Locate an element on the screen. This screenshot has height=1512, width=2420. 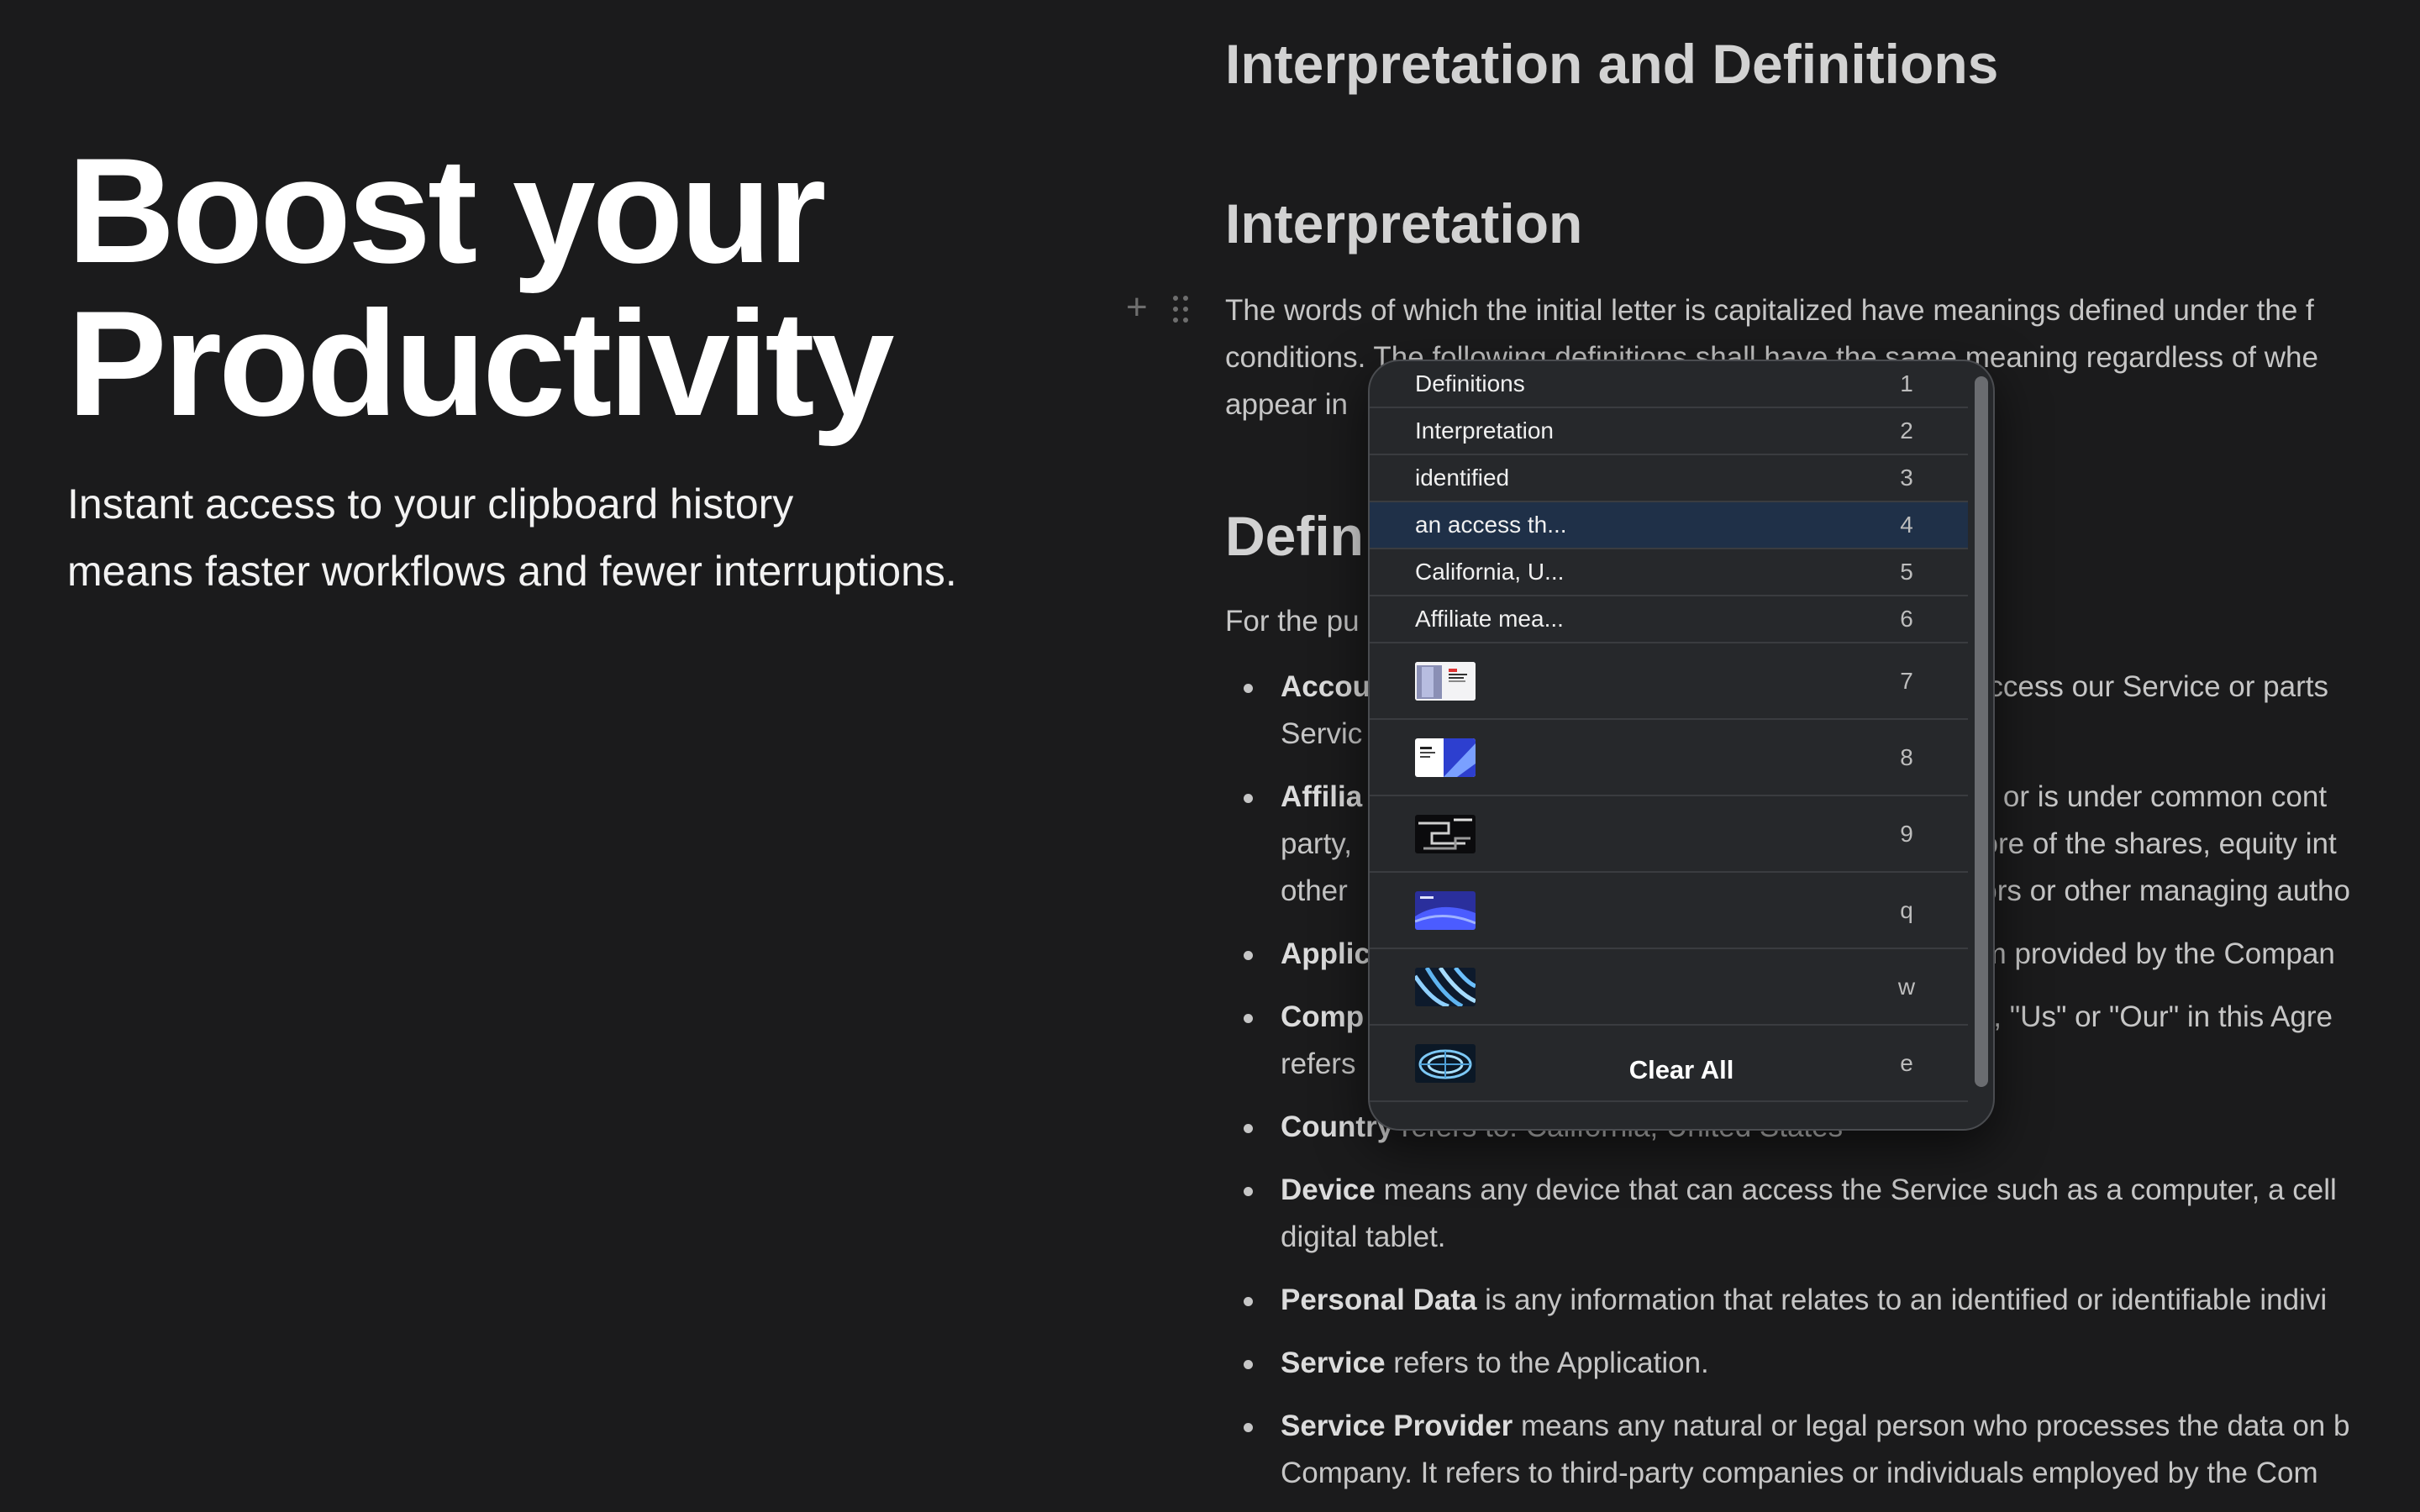
term: Comp is located at coordinates (1323, 1016).